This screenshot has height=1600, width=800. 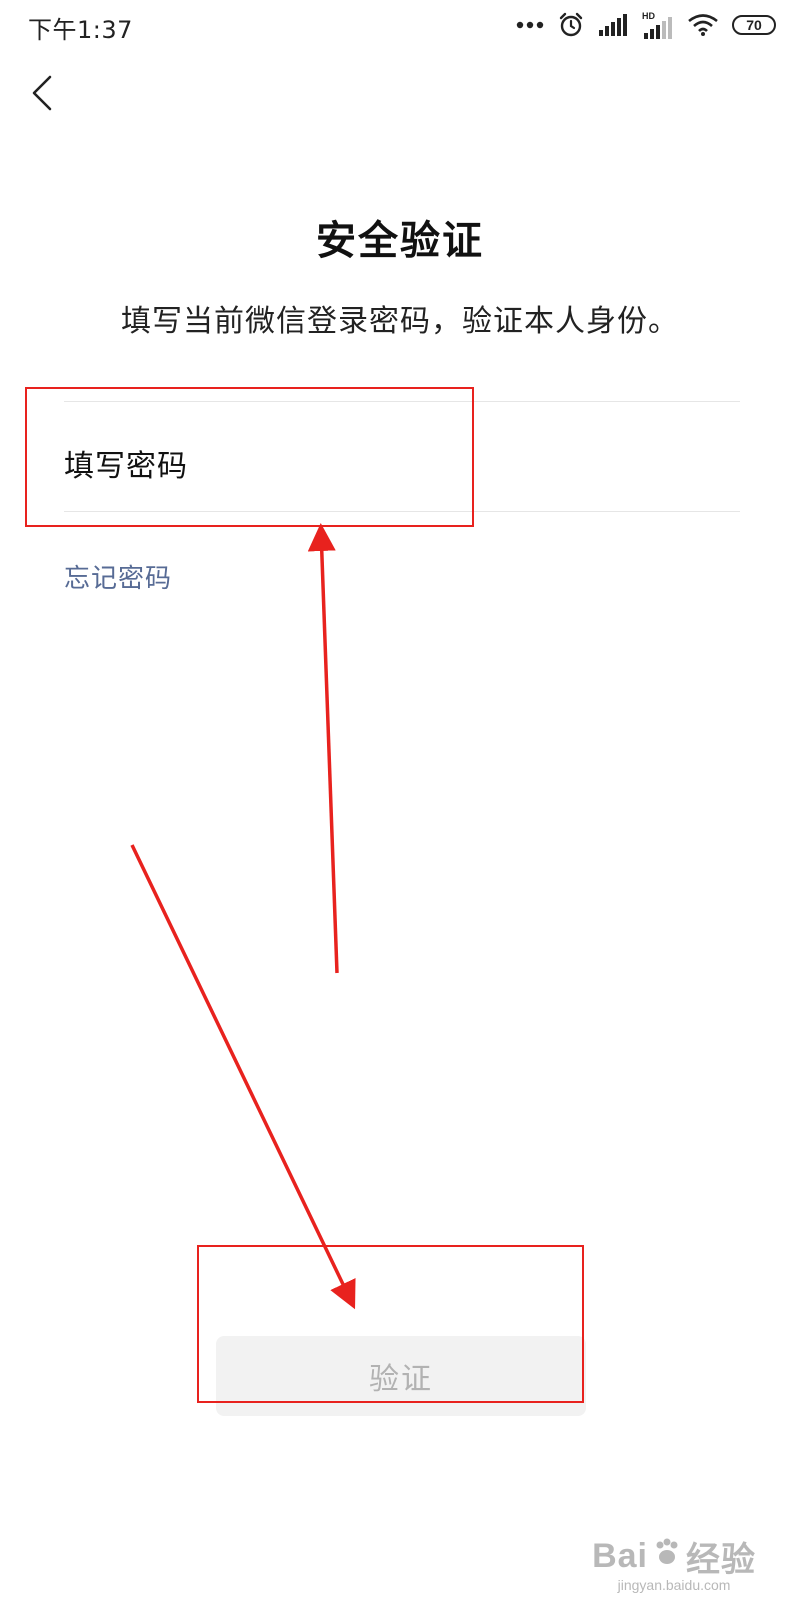 I want to click on wifi-icon, so click(x=703, y=25).